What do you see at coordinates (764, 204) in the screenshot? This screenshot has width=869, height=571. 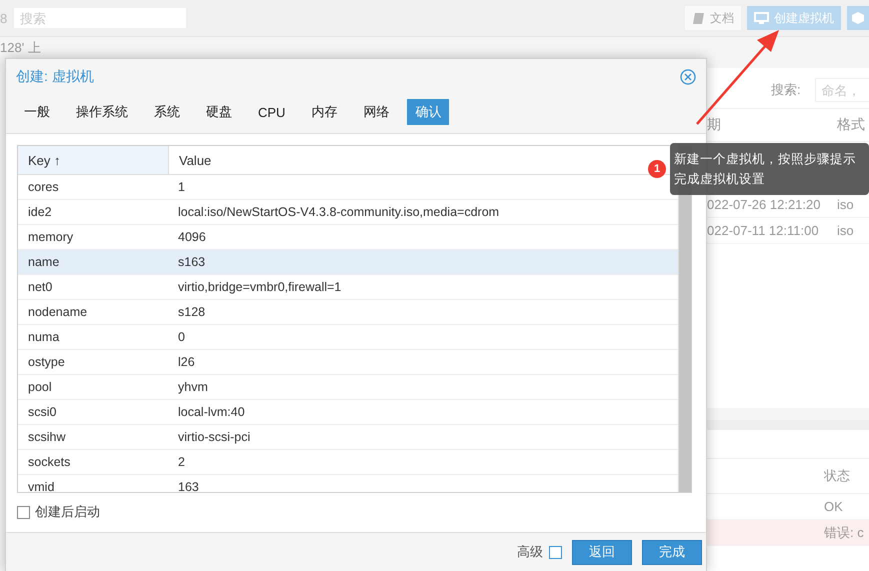 I see `table-cell-text: 022-07-26 12:21:20` at bounding box center [764, 204].